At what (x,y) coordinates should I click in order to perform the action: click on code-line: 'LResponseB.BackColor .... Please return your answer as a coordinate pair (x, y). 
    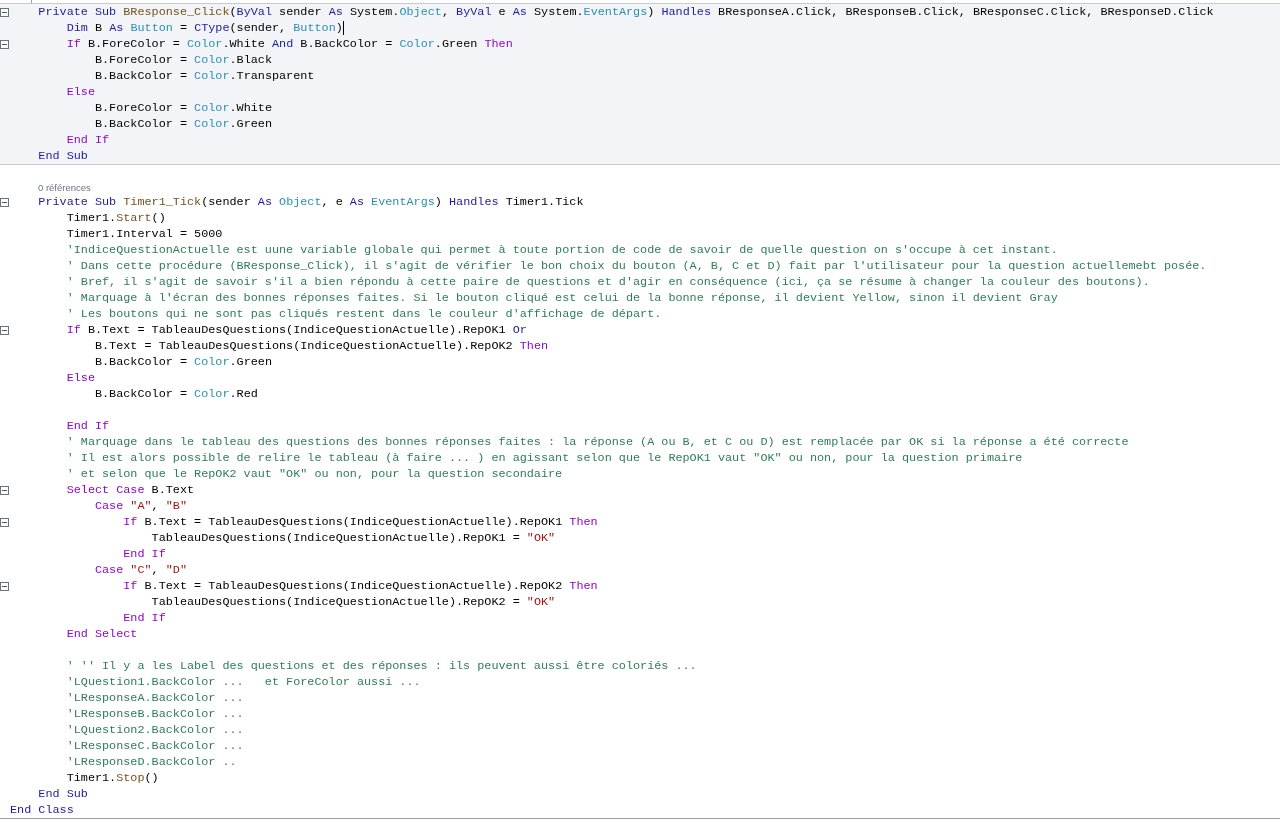
    Looking at the image, I should click on (155, 714).